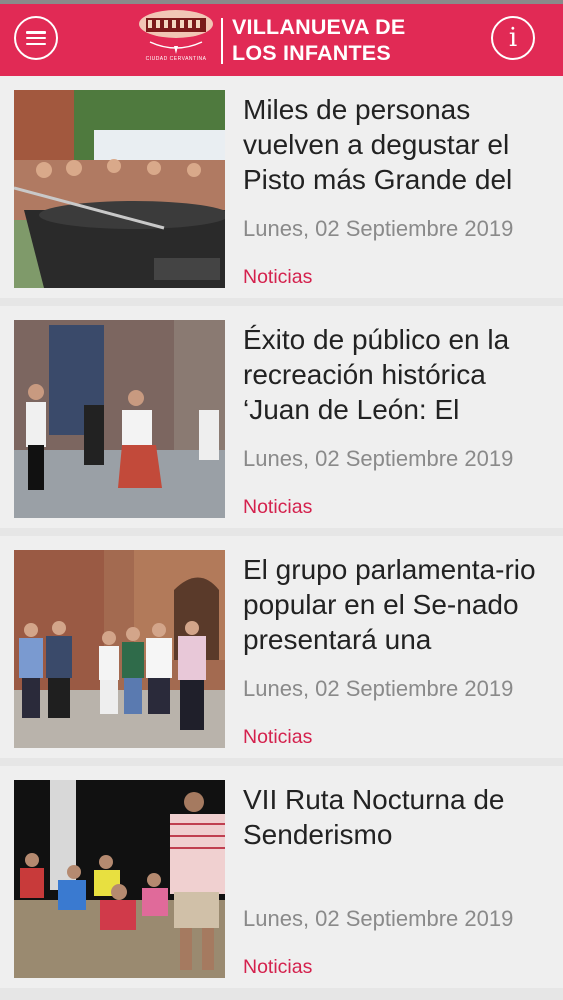 The height and width of the screenshot is (1000, 563). I want to click on info-button: i, so click(513, 38).